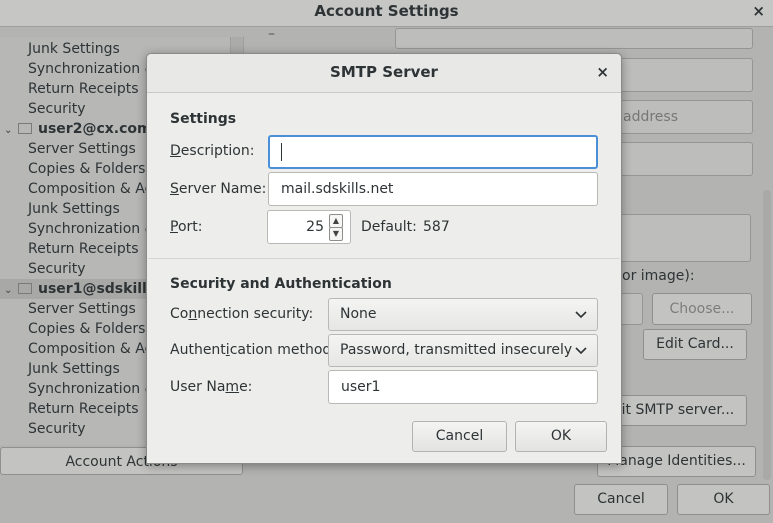 The image size is (773, 523). I want to click on dialog-close-icon: ×, so click(602, 72).